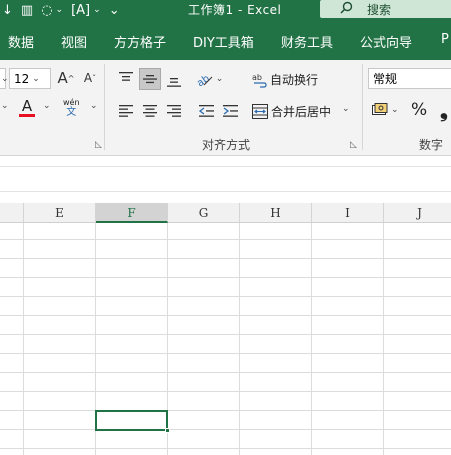  Describe the element at coordinates (98, 145) in the screenshot. I see `font-dialog-launcher-icon: ◺` at that location.